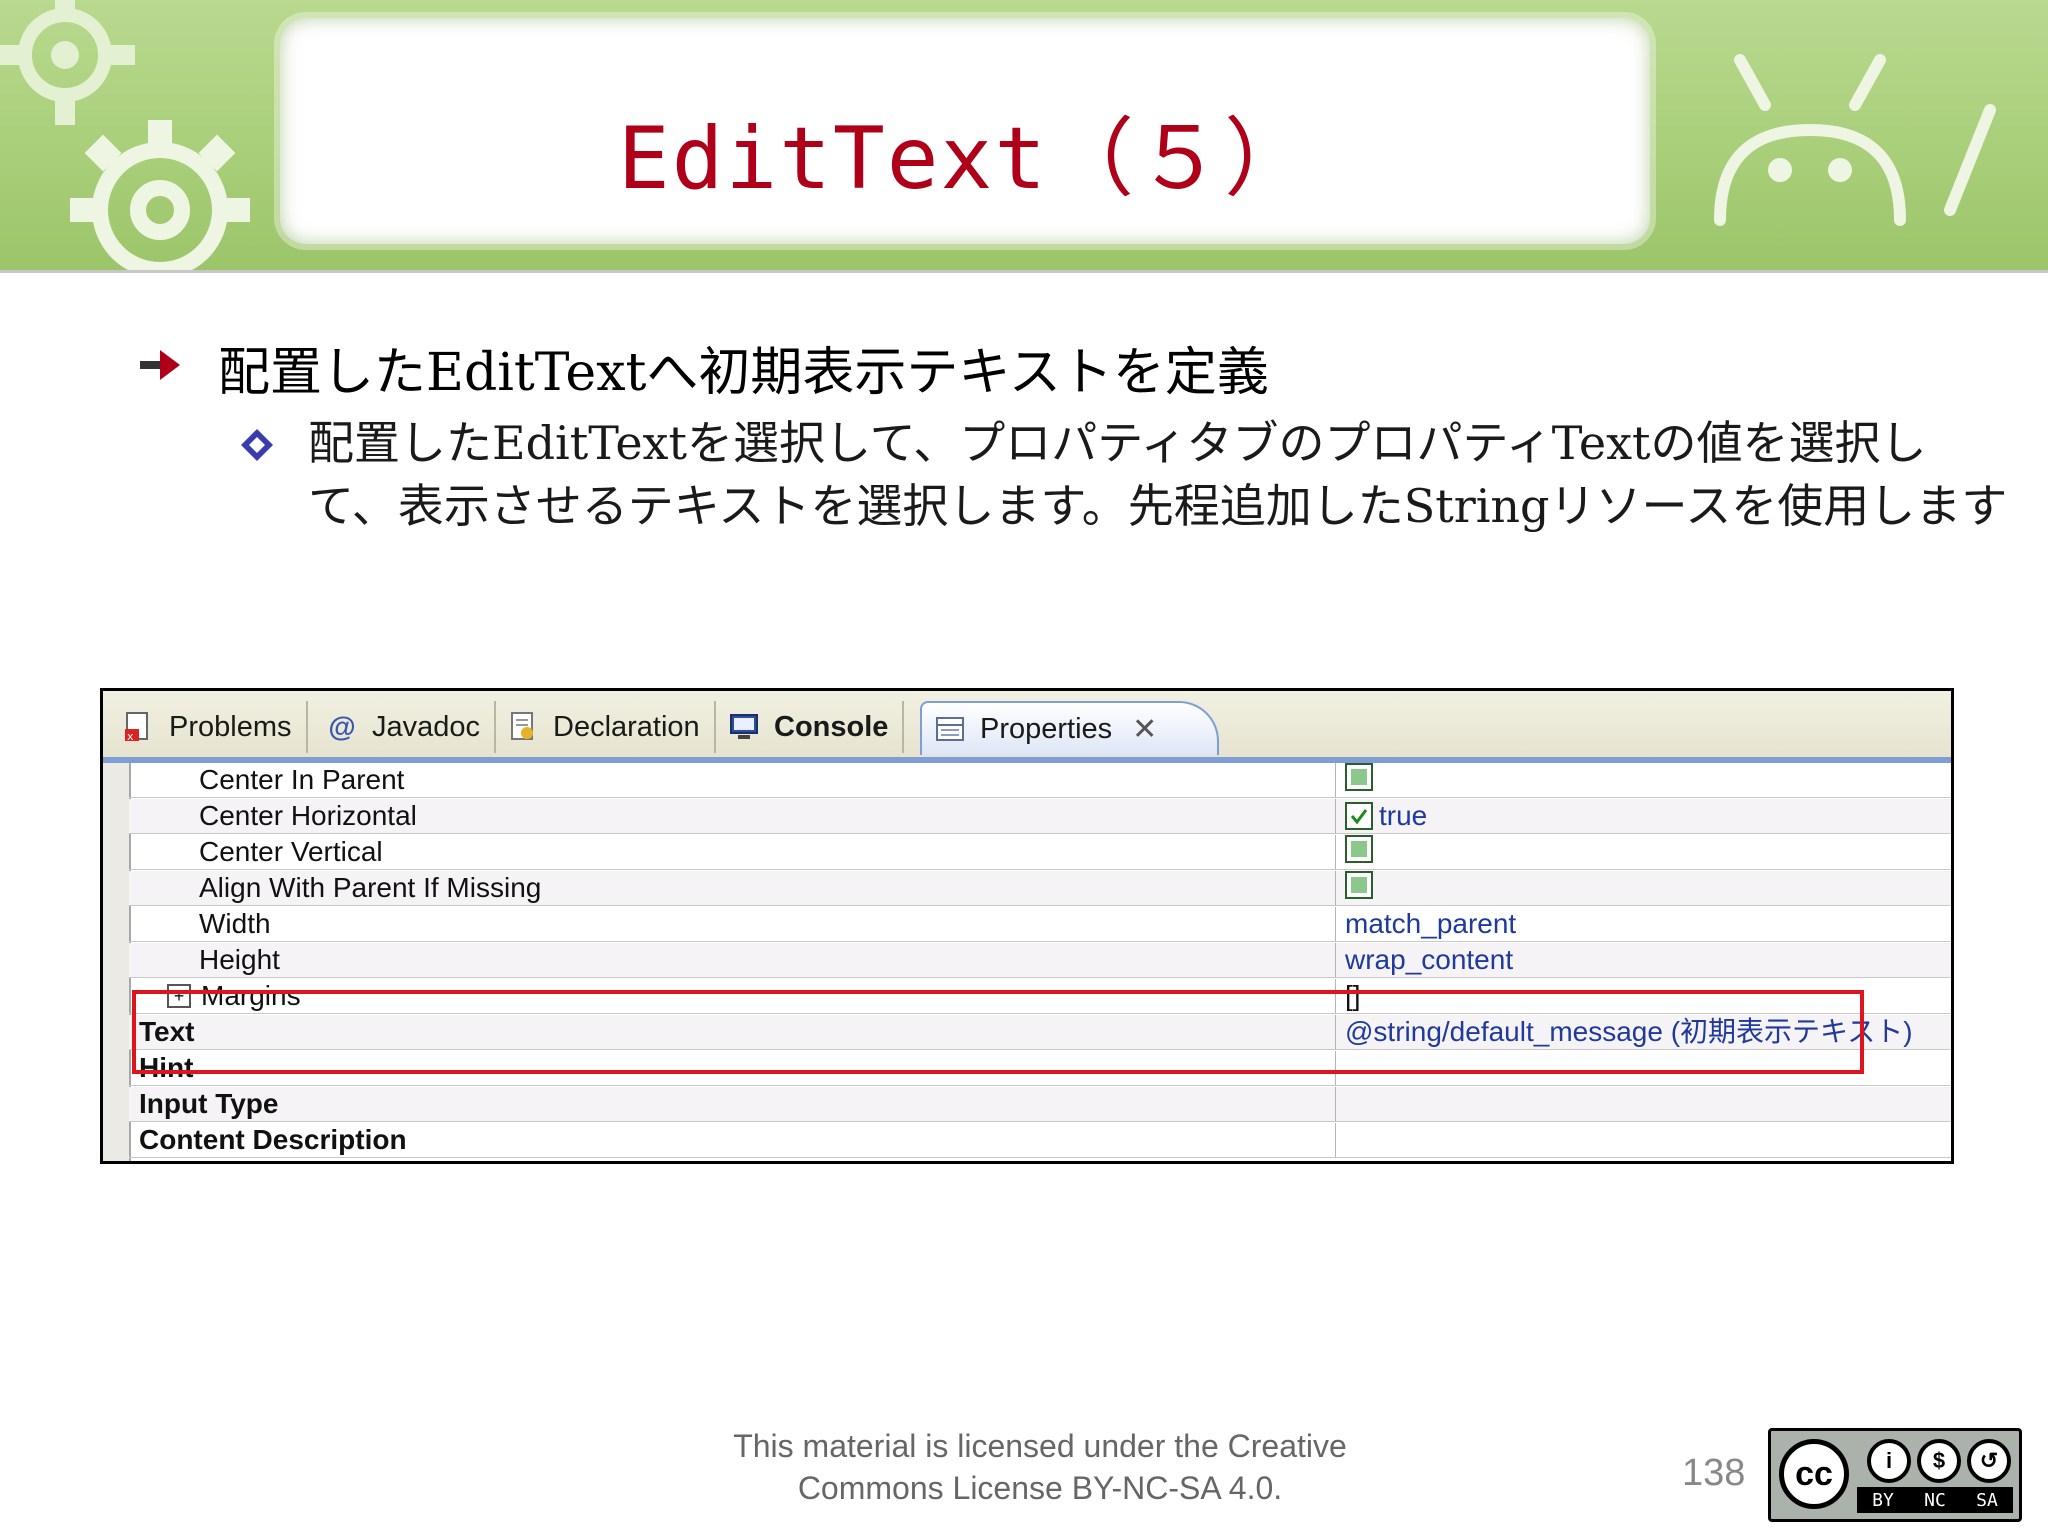 Image resolution: width=2048 pixels, height=1536 pixels. Describe the element at coordinates (1040, 780) in the screenshot. I see `property-row: Center In Parent` at that location.